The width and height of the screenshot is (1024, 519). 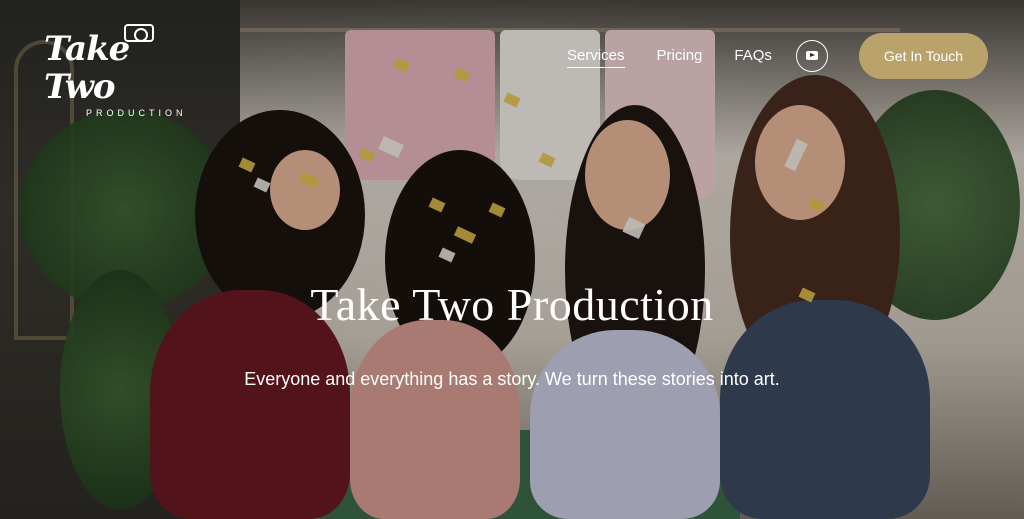 What do you see at coordinates (753, 57) in the screenshot?
I see `nav-item-faqs: FAQs` at bounding box center [753, 57].